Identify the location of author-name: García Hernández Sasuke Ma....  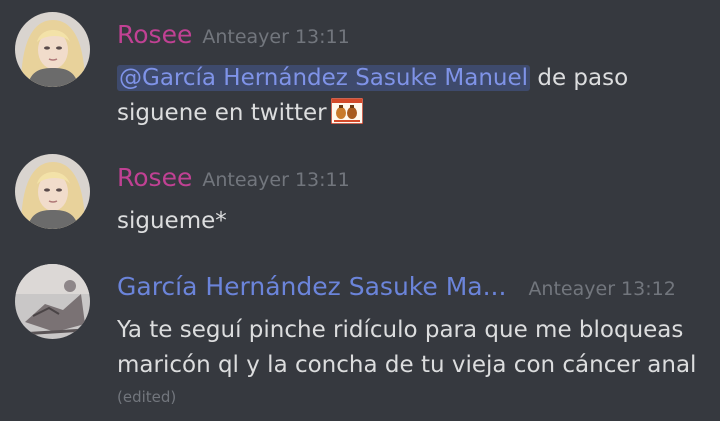
(311, 286).